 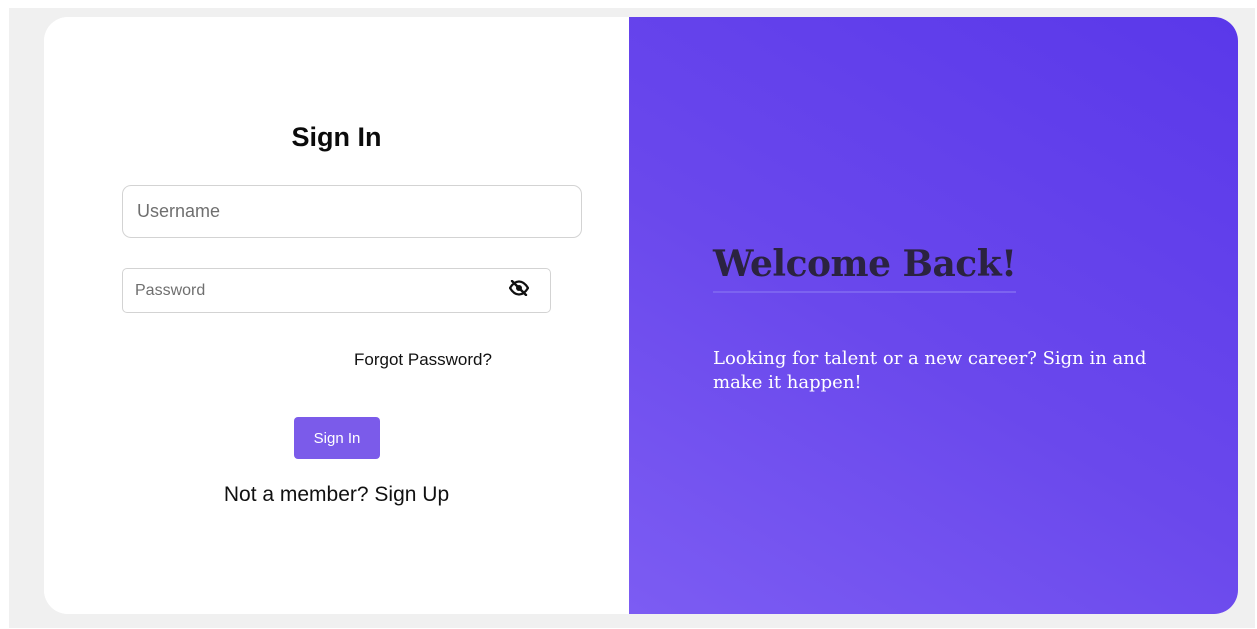 What do you see at coordinates (865, 268) in the screenshot?
I see `welcome-heading: Welcome Back!` at bounding box center [865, 268].